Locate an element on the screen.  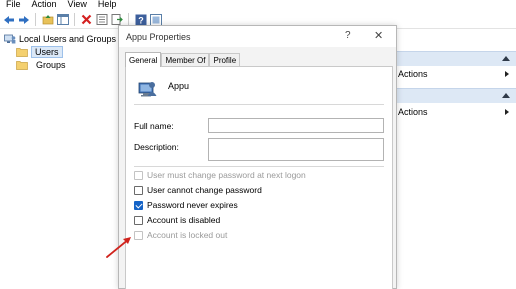
tab-member-of: Member Of is located at coordinates (185, 60).